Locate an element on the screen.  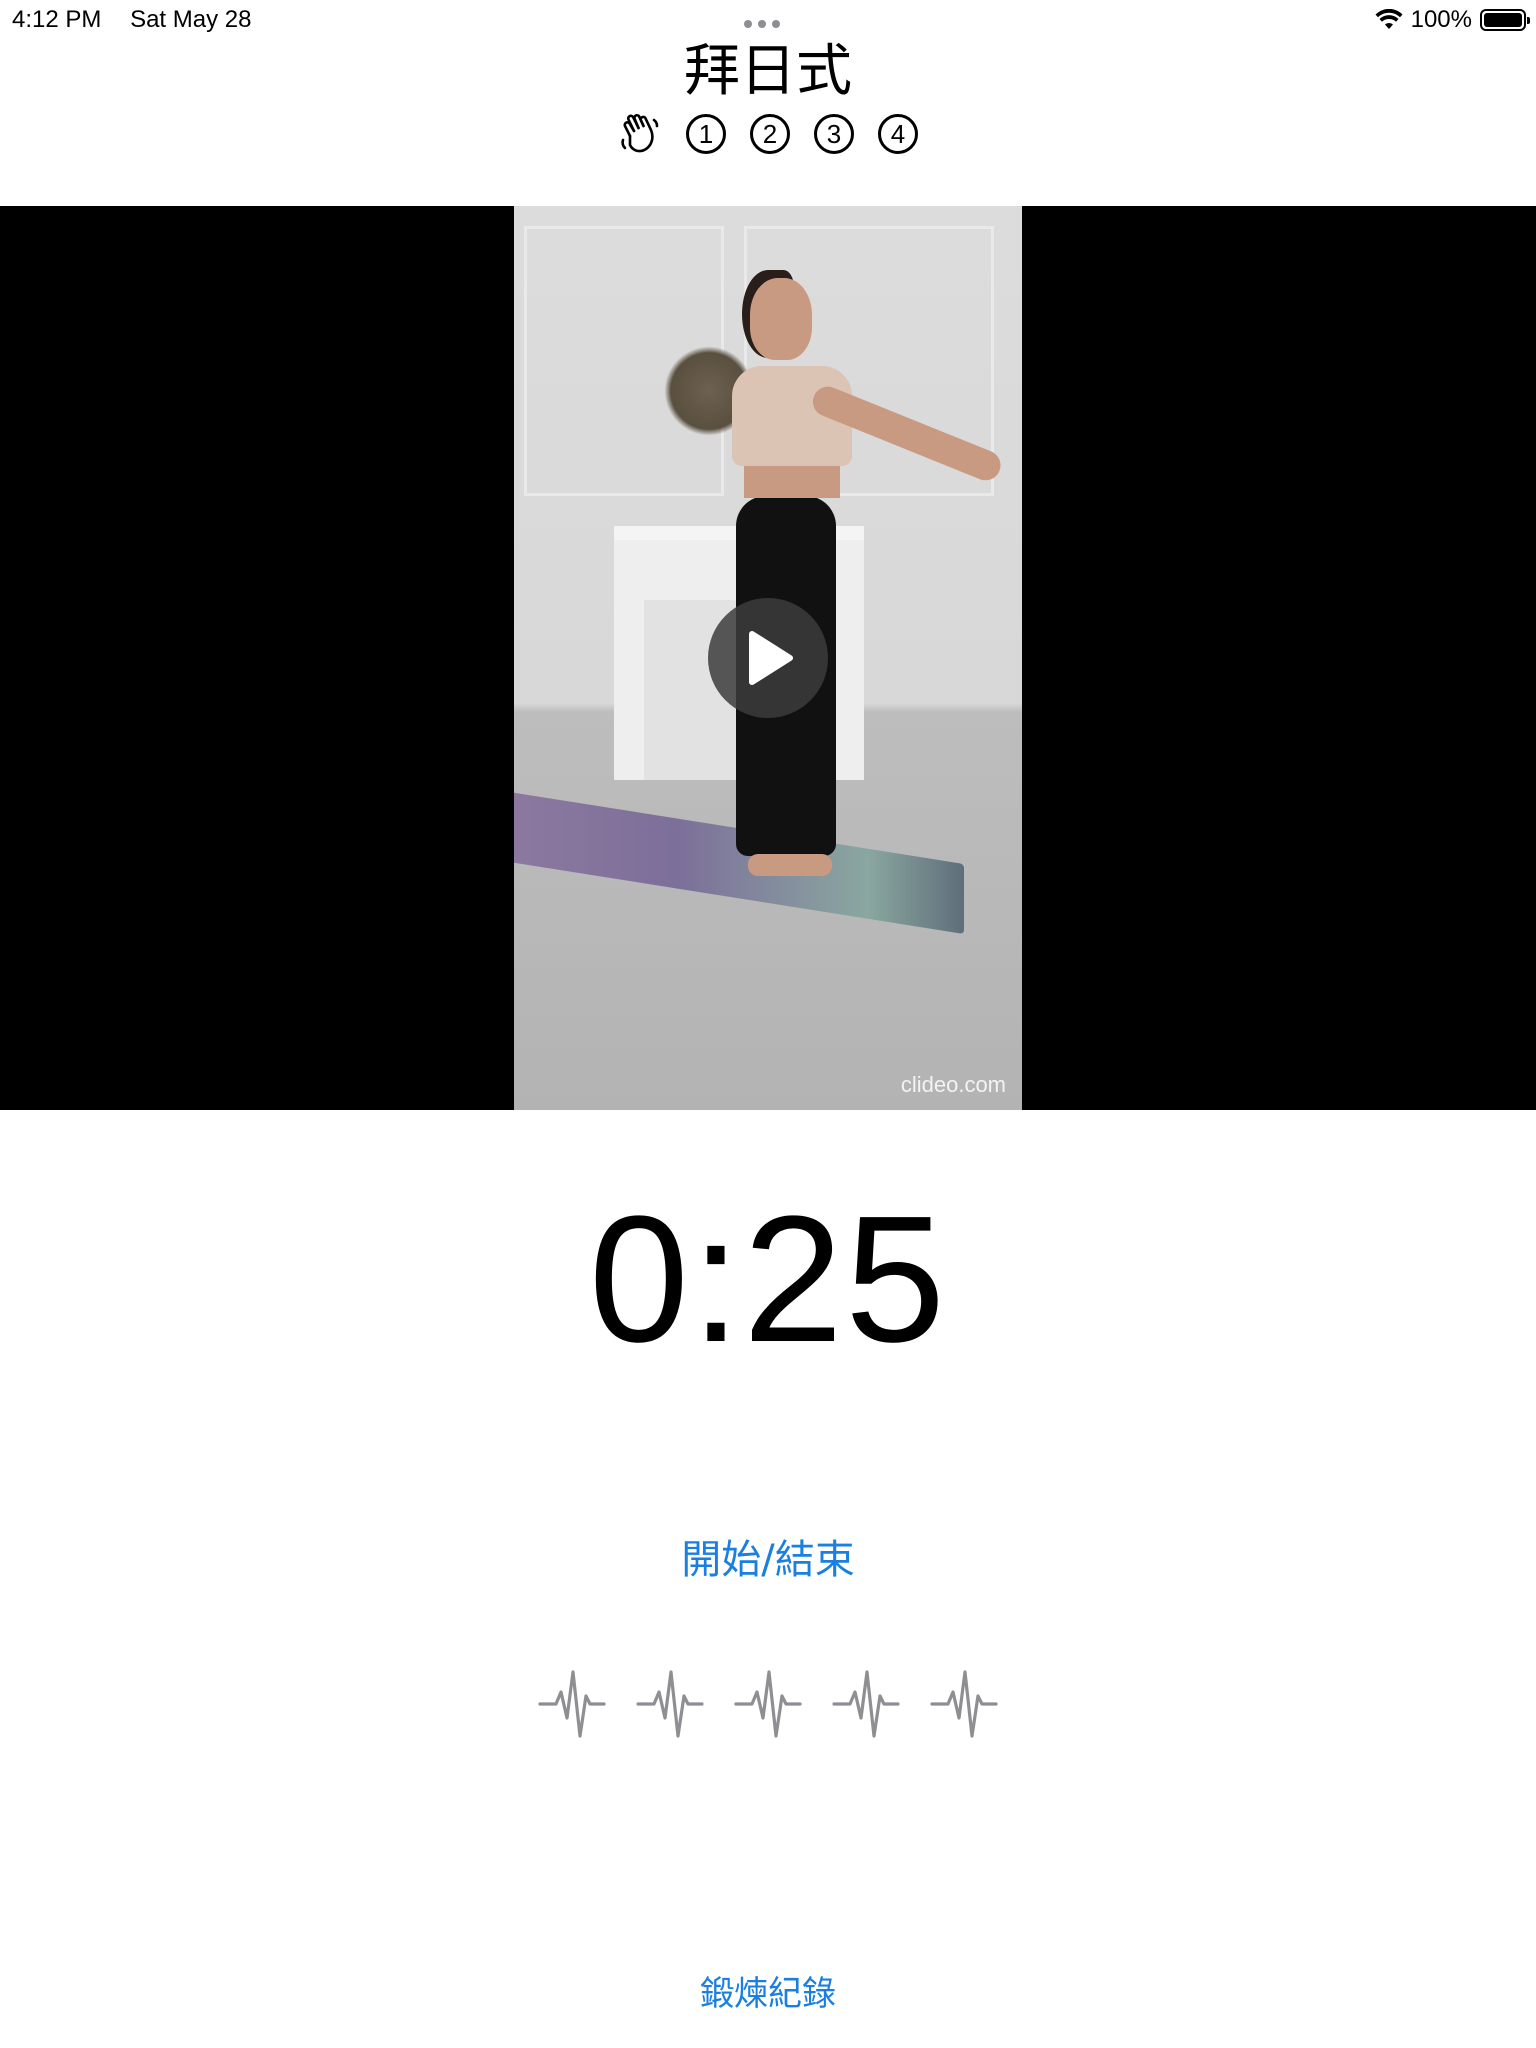
step-4-button: 4 is located at coordinates (898, 134).